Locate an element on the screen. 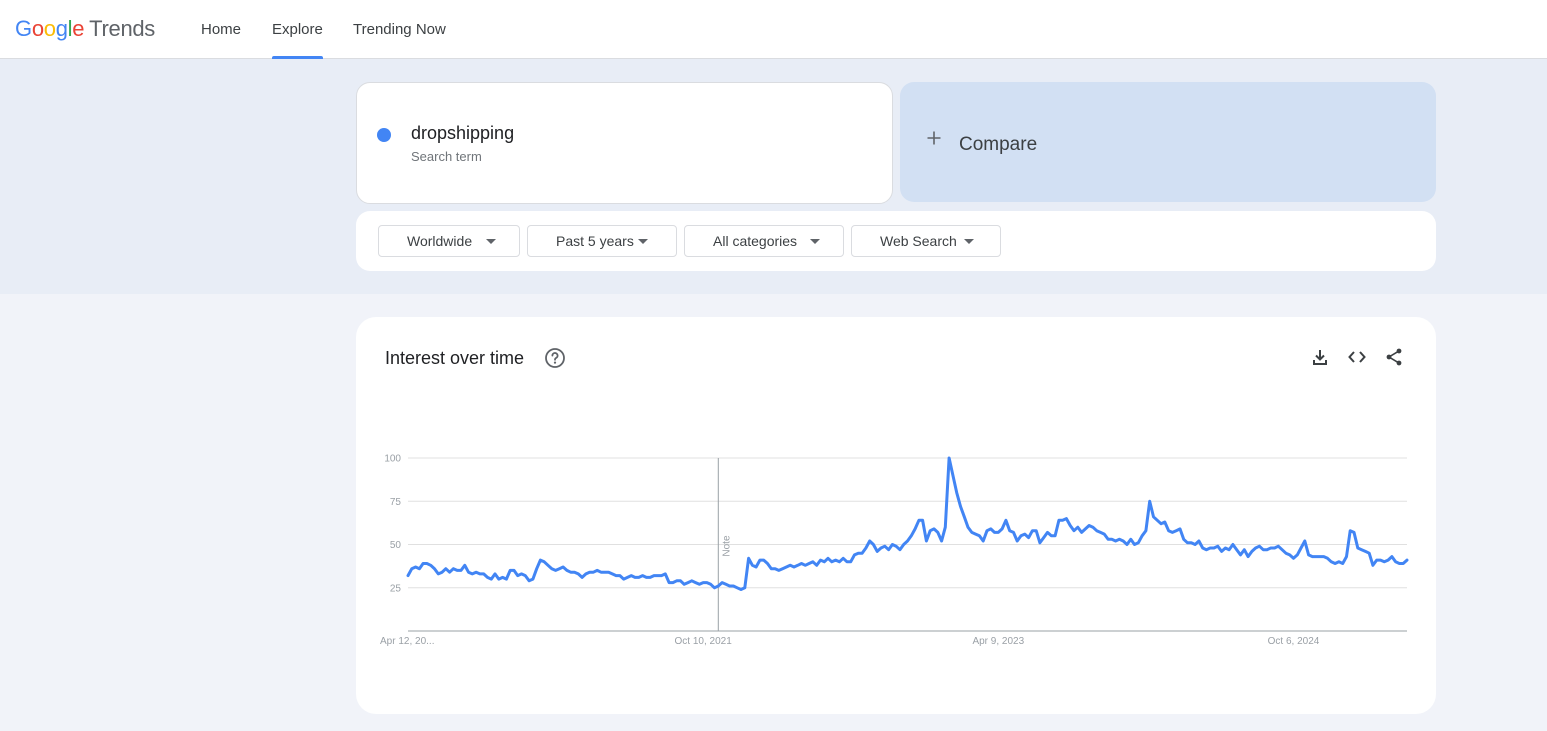 The height and width of the screenshot is (731, 1547). logo-letter: e is located at coordinates (78, 28).